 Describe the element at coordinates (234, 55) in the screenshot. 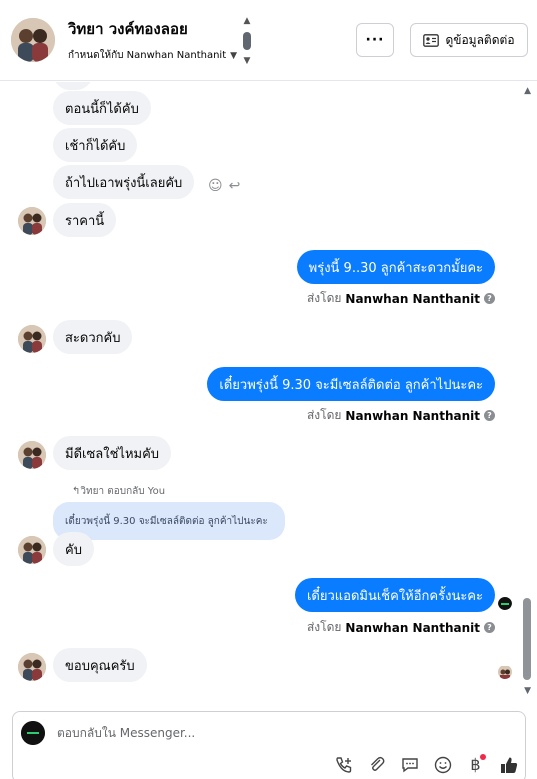

I see `caret-down-icon: ▼` at that location.